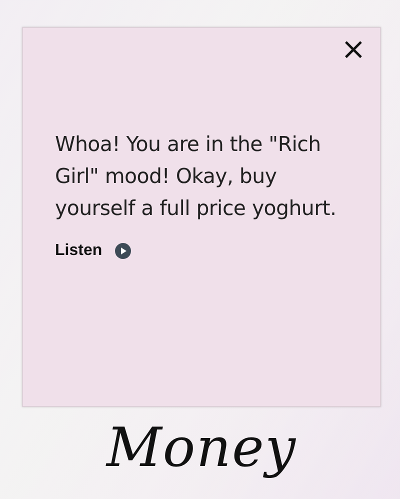  I want to click on close-button: ×, so click(353, 50).